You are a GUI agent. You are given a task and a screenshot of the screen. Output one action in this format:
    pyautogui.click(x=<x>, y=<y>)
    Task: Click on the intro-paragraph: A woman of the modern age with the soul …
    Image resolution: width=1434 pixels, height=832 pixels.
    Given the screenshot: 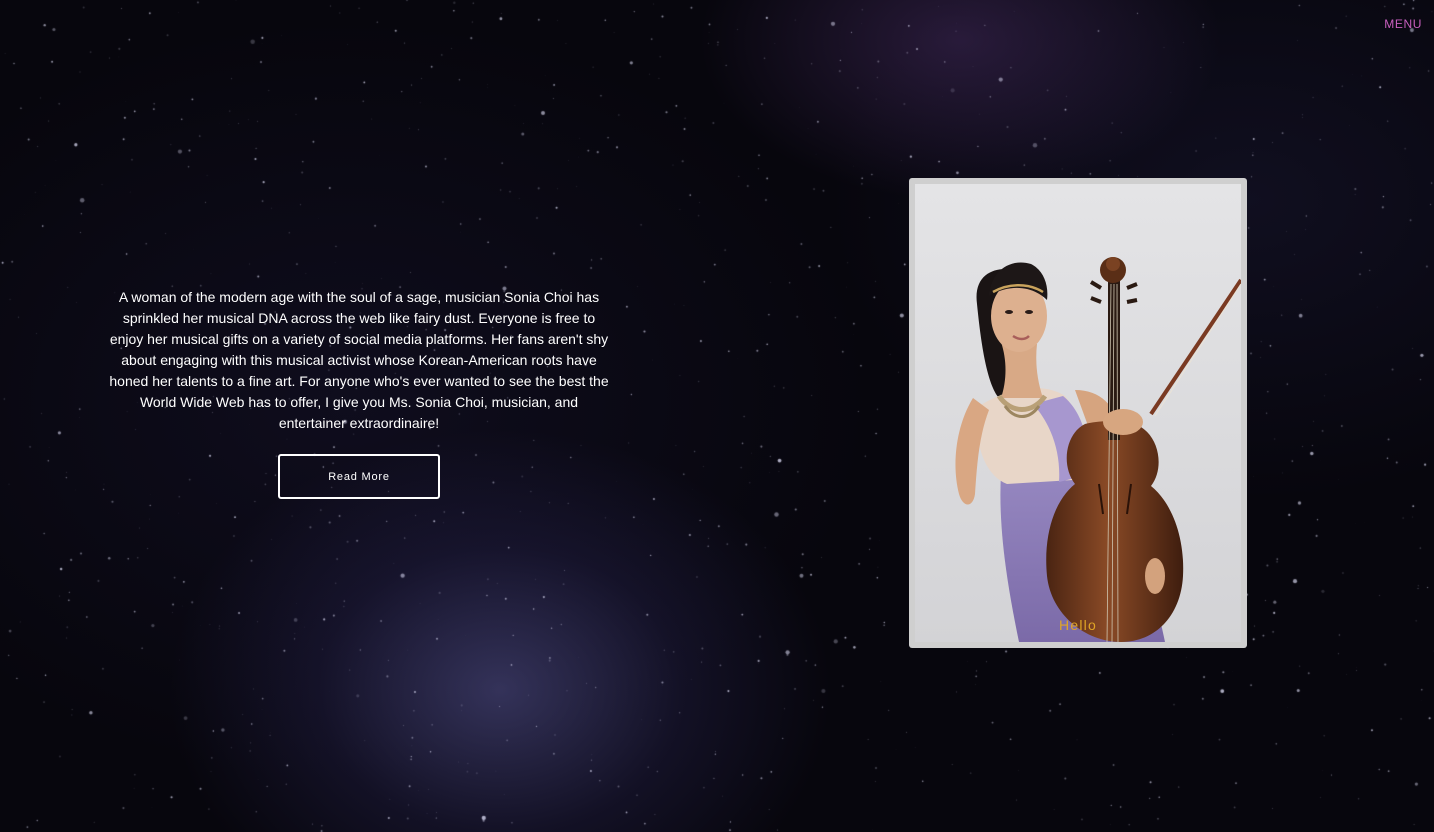 What is the action you would take?
    pyautogui.click(x=359, y=360)
    